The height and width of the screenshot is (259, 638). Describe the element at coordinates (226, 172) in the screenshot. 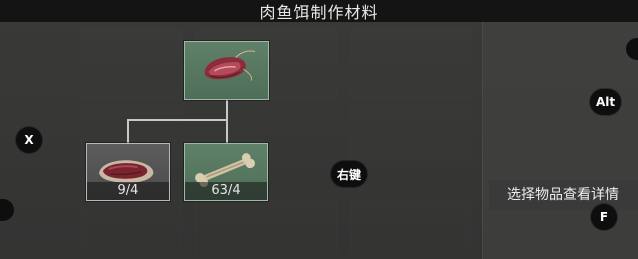

I see `material-slot-bone: 63/4` at that location.